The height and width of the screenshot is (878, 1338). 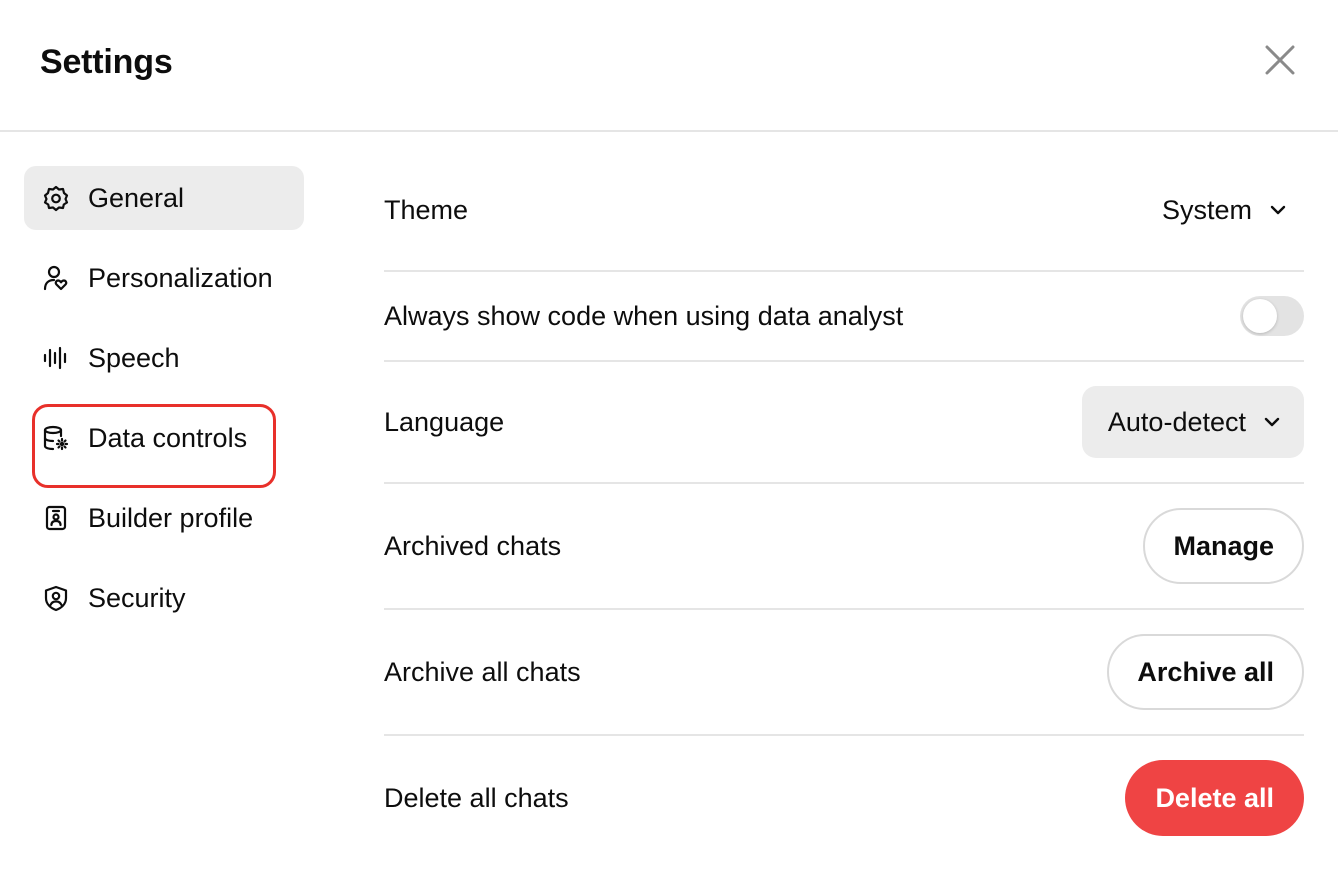 I want to click on delete-all-button: Delete all, so click(x=1214, y=798).